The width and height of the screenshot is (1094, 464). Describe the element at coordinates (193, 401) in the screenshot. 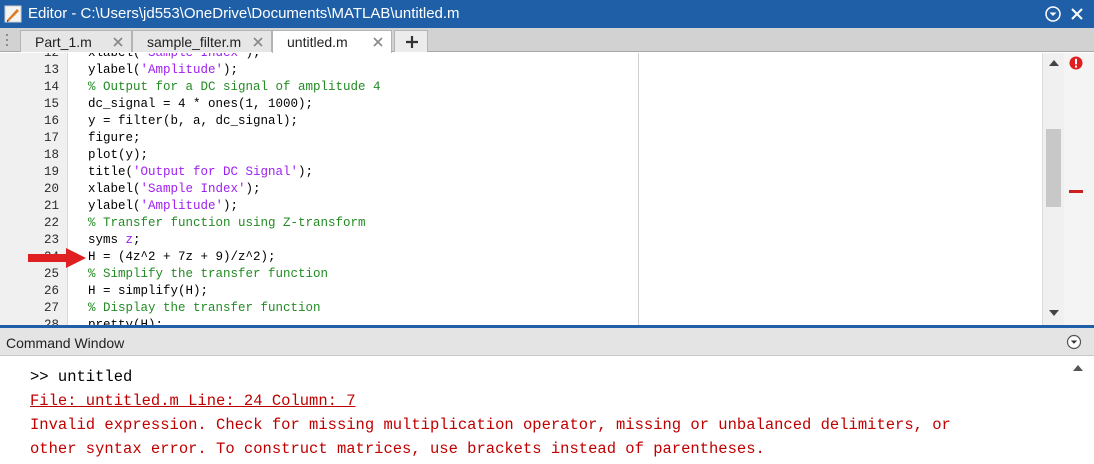

I see `error-location-link: File: untitled.m Line: 24 Column: 7` at that location.